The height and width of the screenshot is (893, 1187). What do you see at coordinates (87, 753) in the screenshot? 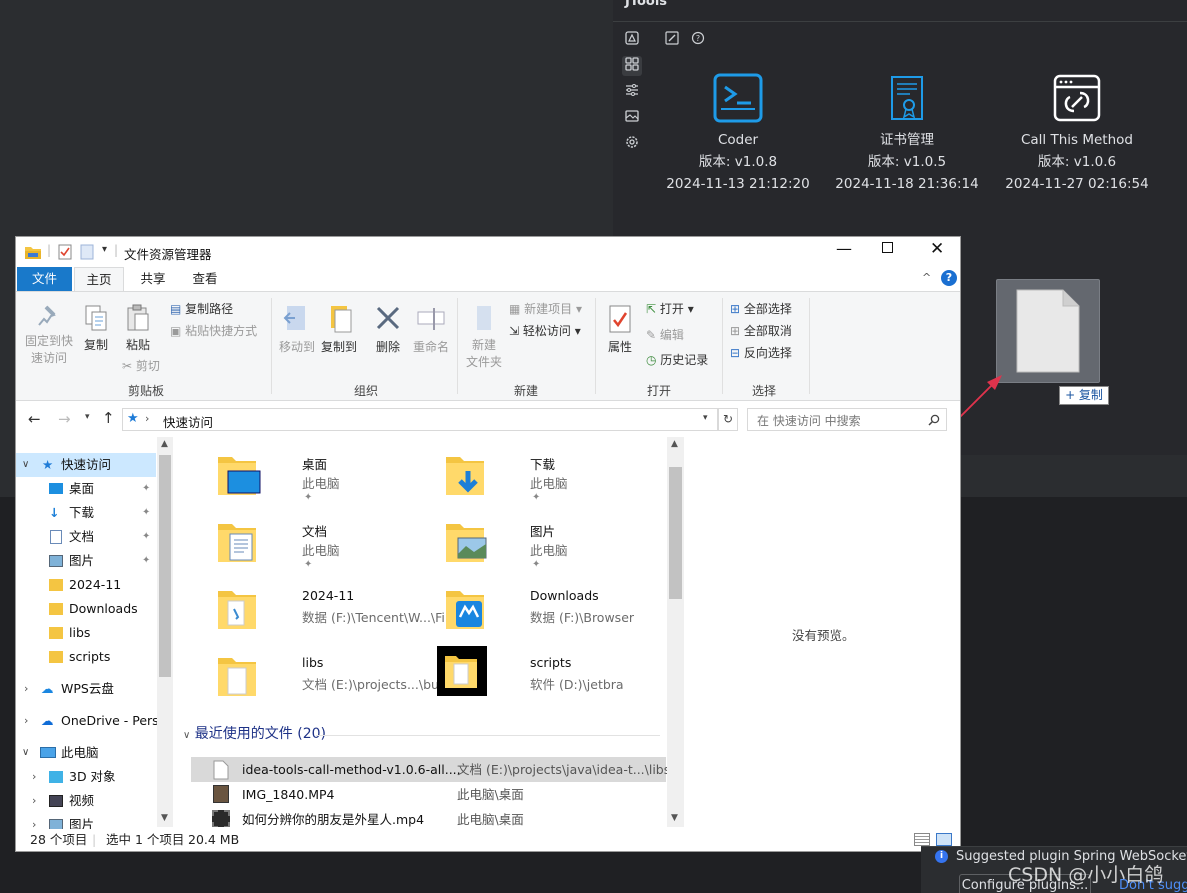
I see `nav-this-pc: ∨ 此电脑` at bounding box center [87, 753].